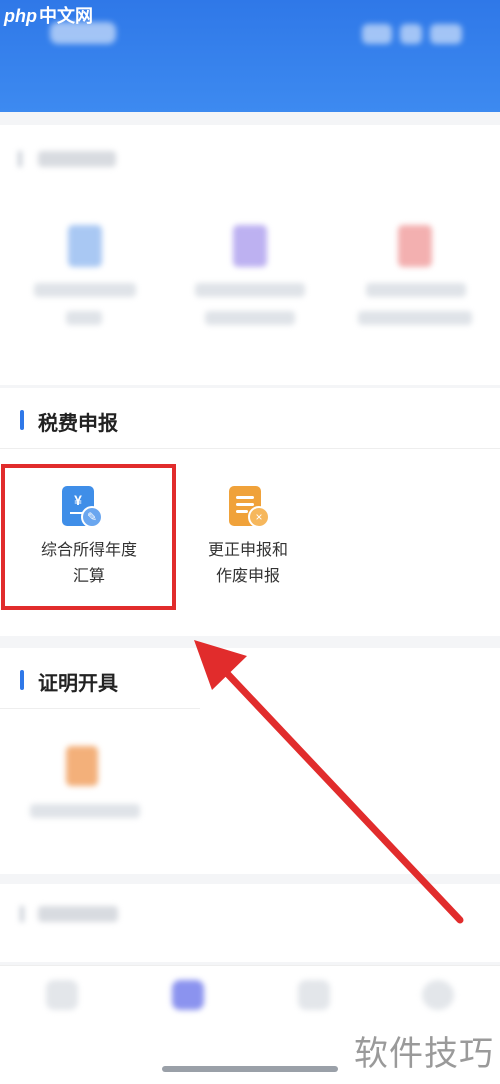  I want to click on correct-void-filing-button: × 更正申报和 作废申报, so click(248, 538).